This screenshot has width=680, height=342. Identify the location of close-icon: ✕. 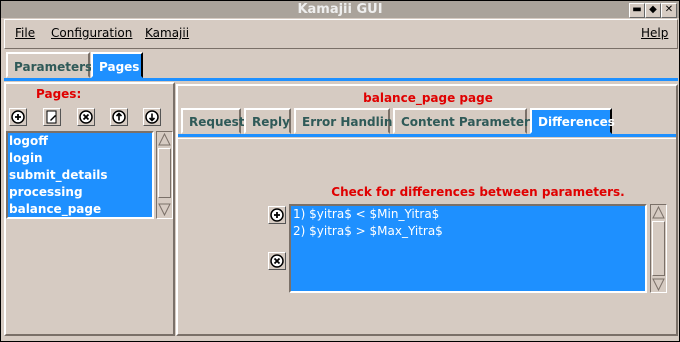
(669, 9).